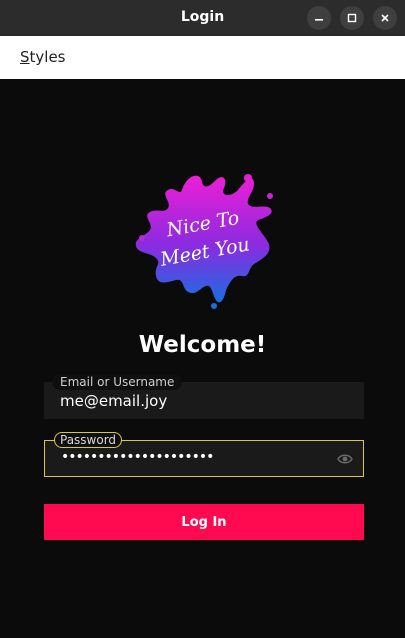 The image size is (405, 638). I want to click on maximize-button, so click(352, 18).